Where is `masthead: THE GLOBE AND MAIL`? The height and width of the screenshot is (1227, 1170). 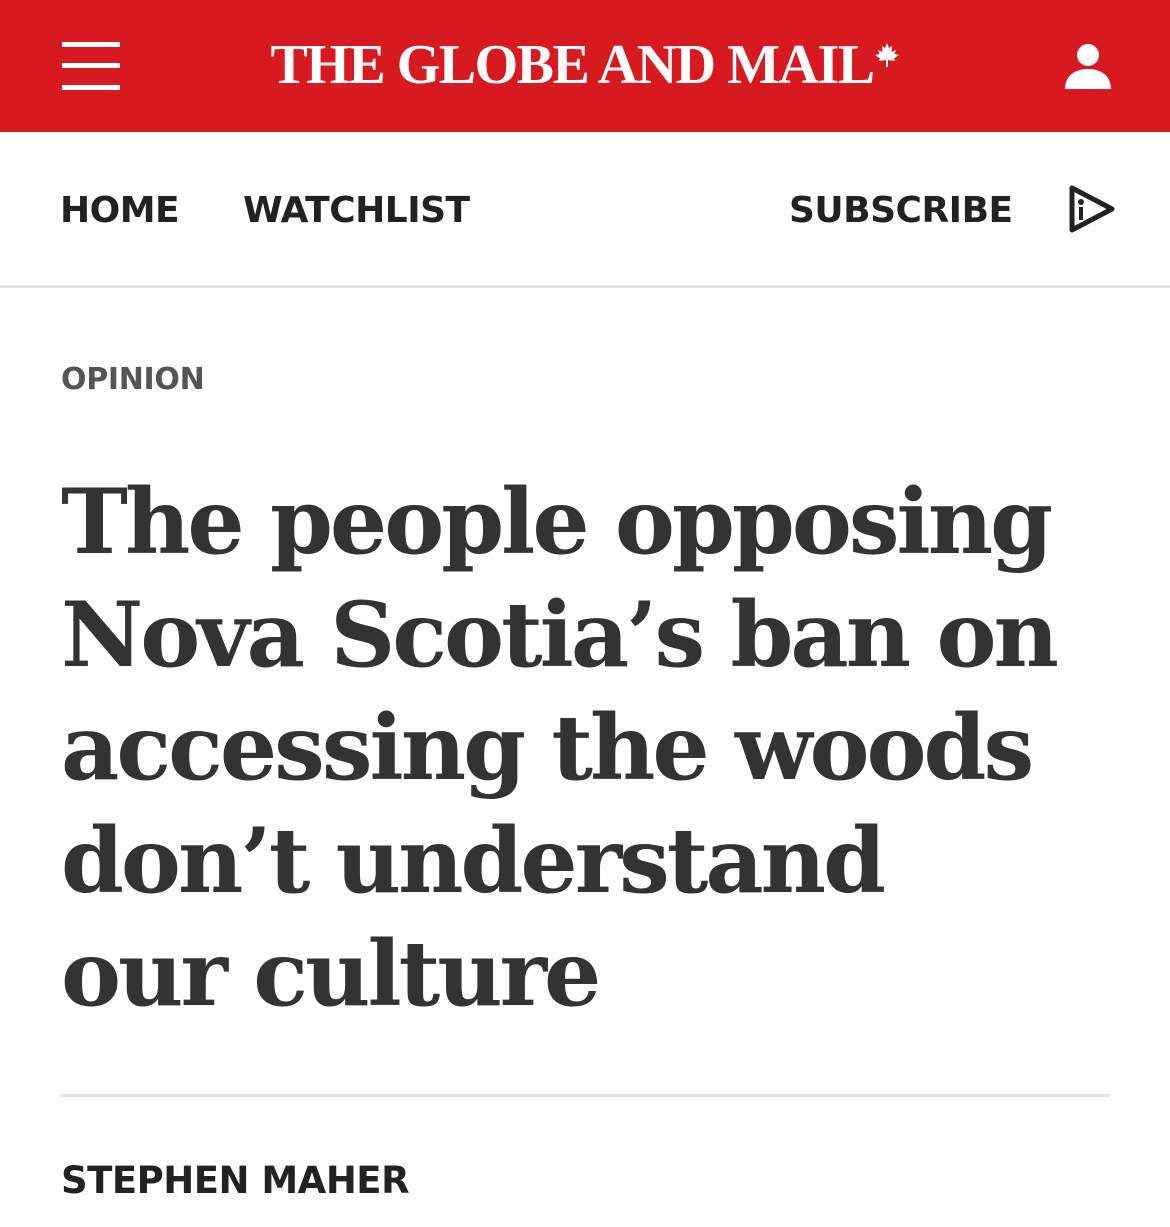 masthead: THE GLOBE AND MAIL is located at coordinates (585, 66).